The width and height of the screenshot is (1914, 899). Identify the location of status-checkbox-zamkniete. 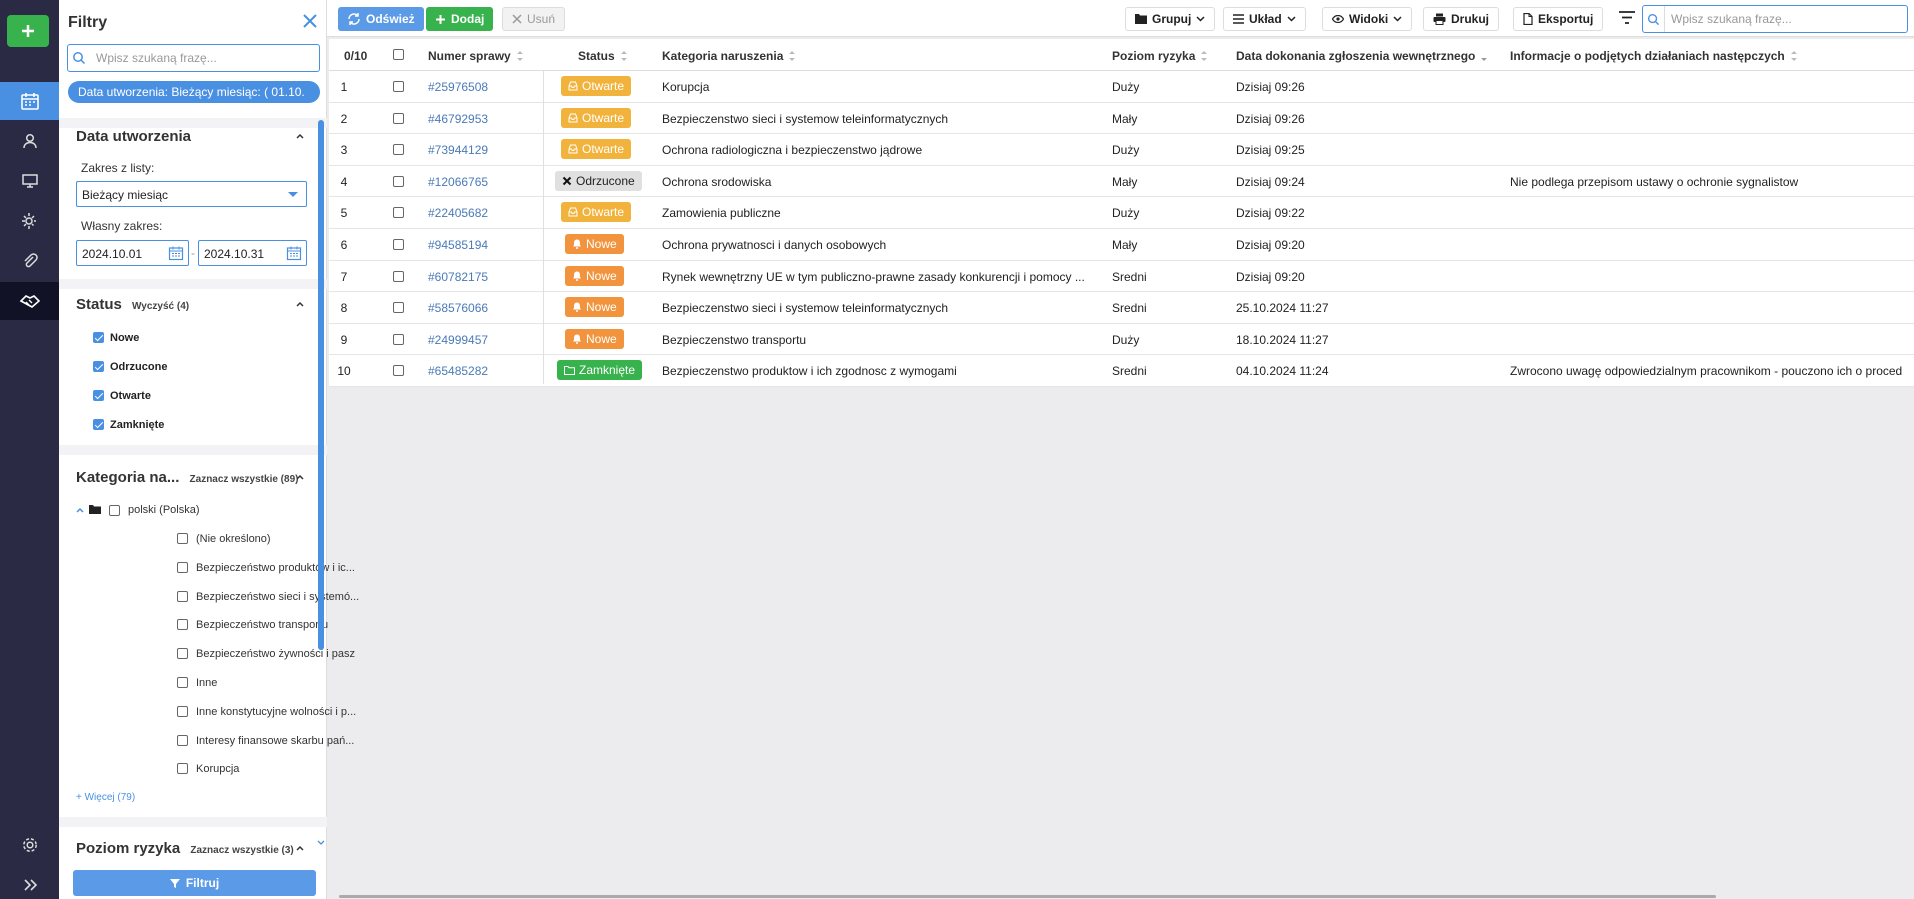
(98, 424).